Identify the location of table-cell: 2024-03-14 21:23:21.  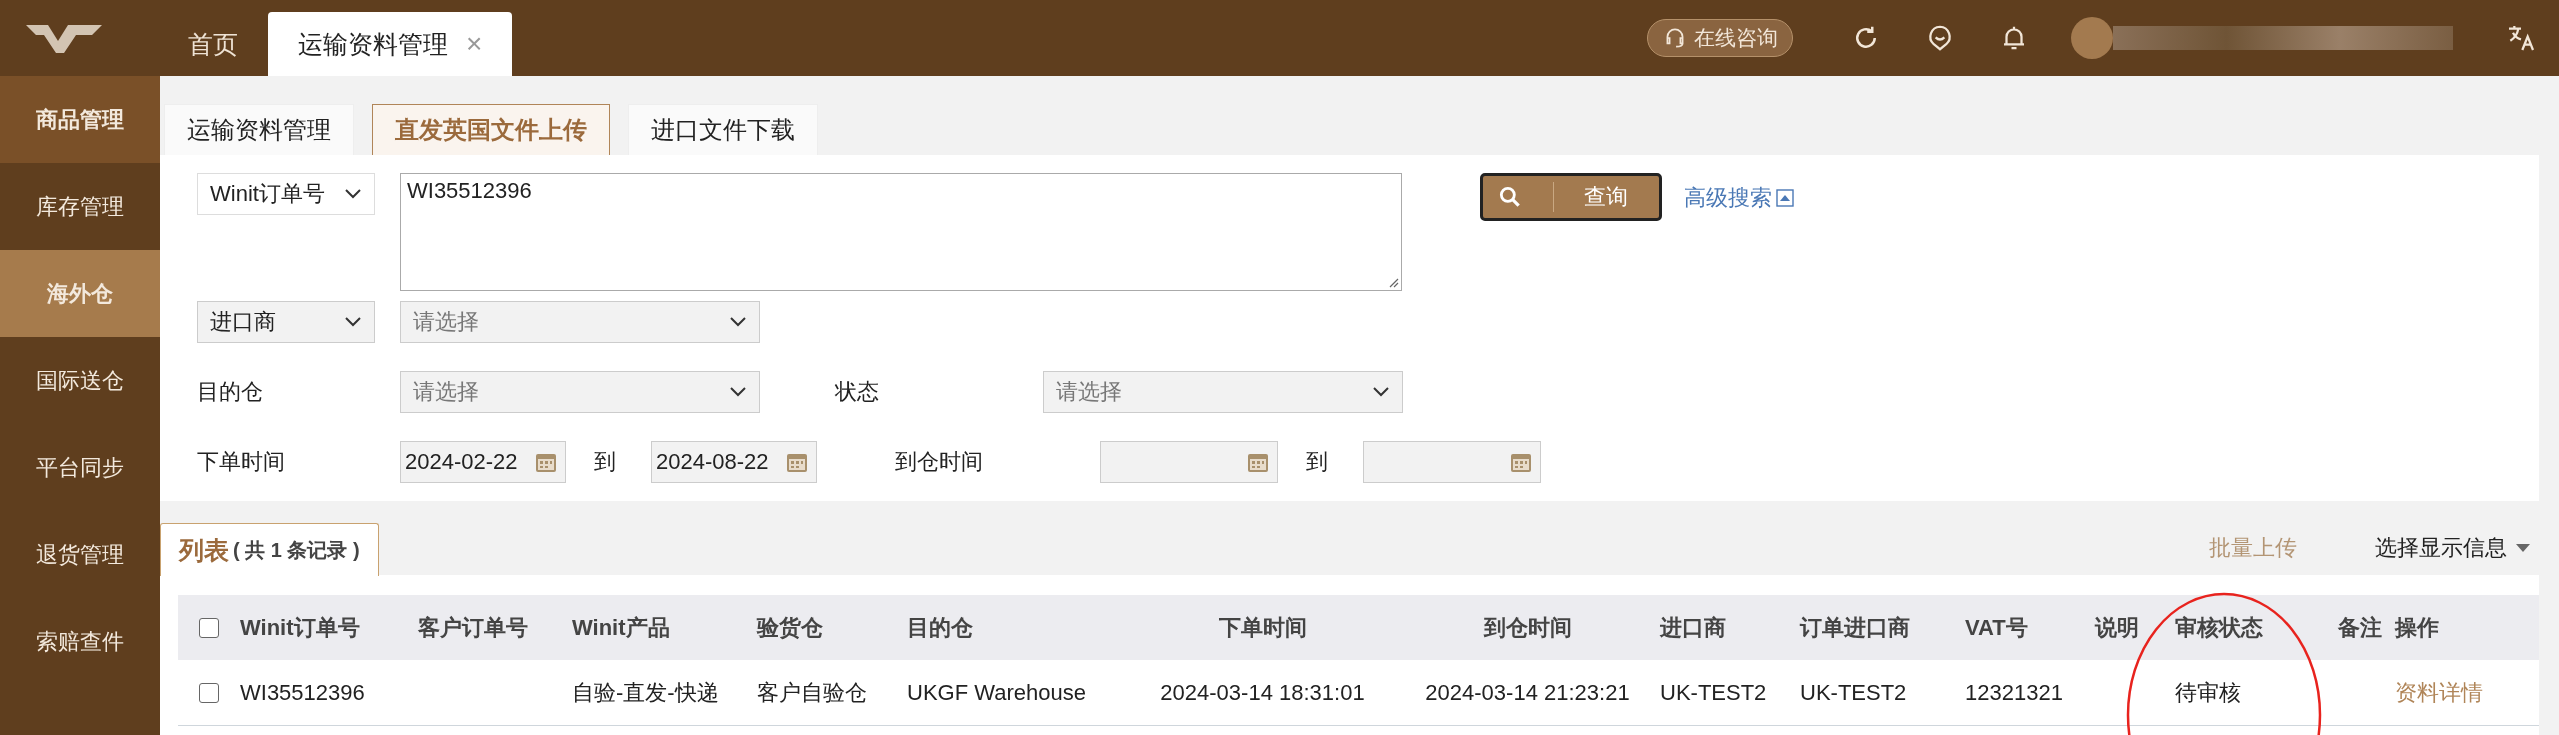
(1527, 692).